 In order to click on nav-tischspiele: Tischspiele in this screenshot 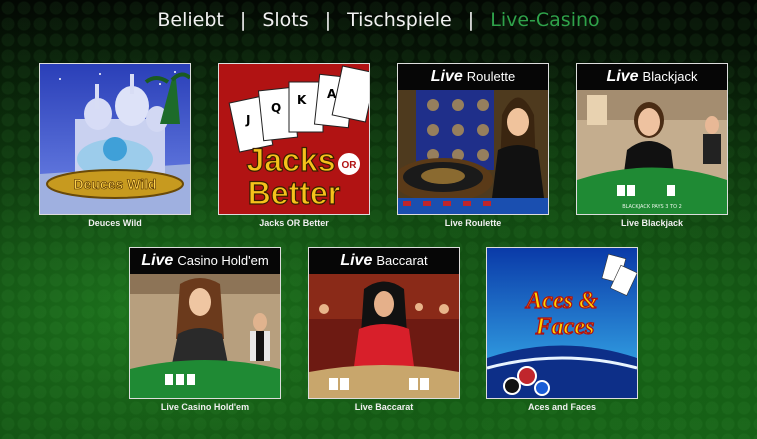, I will do `click(399, 20)`.